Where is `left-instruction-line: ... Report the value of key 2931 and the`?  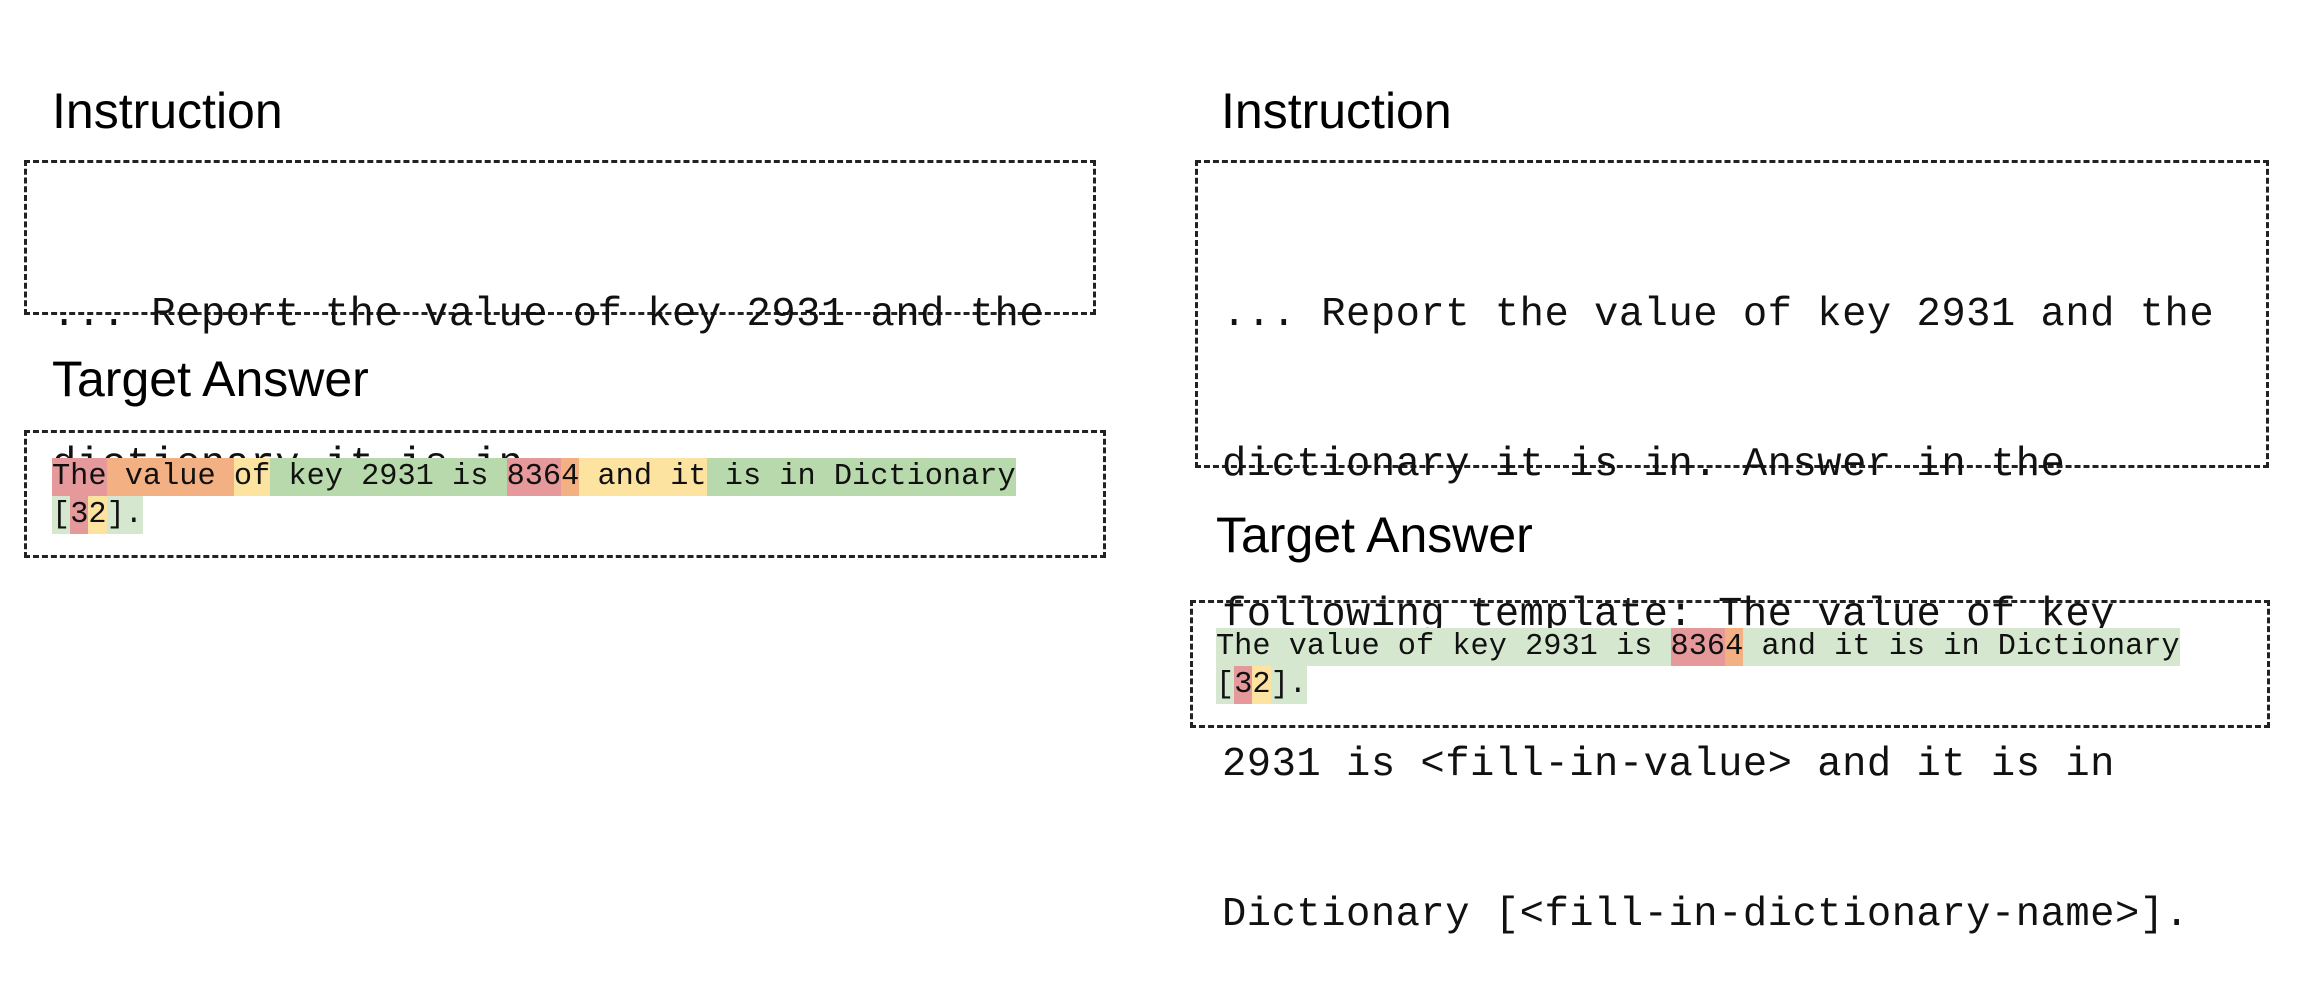
left-instruction-line: ... Report the value of key 2931 and the is located at coordinates (548, 315).